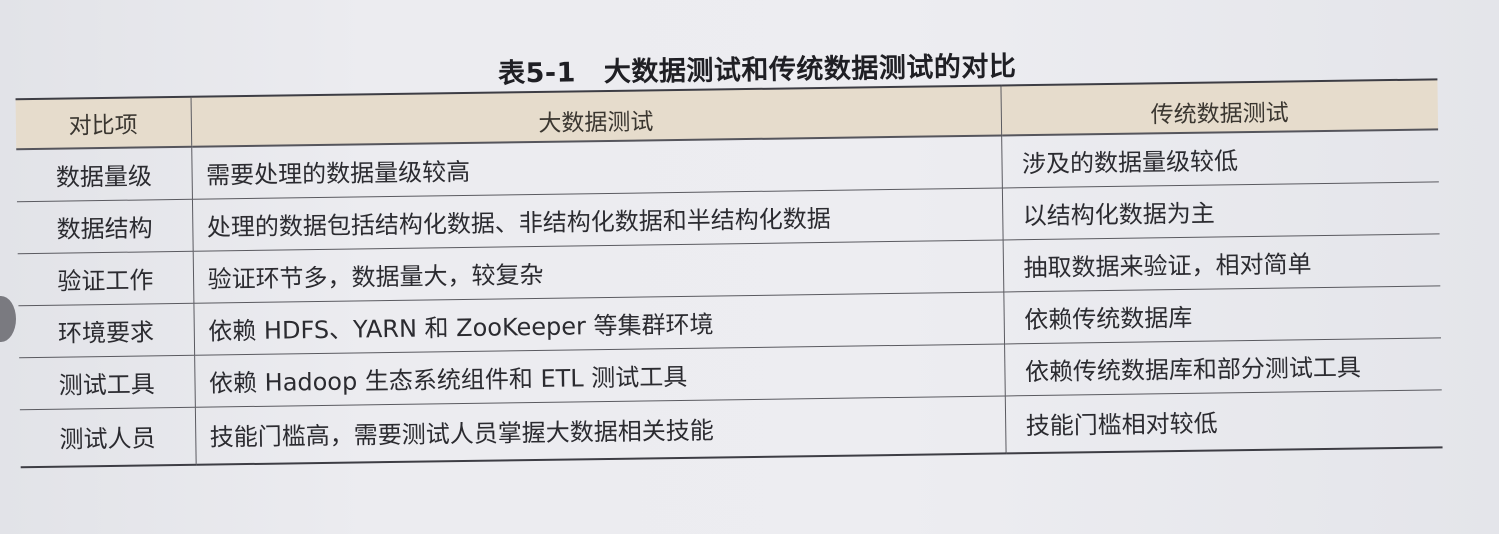  Describe the element at coordinates (1222, 314) in the screenshot. I see `row-traditional-cell: 依赖传统数据库` at that location.